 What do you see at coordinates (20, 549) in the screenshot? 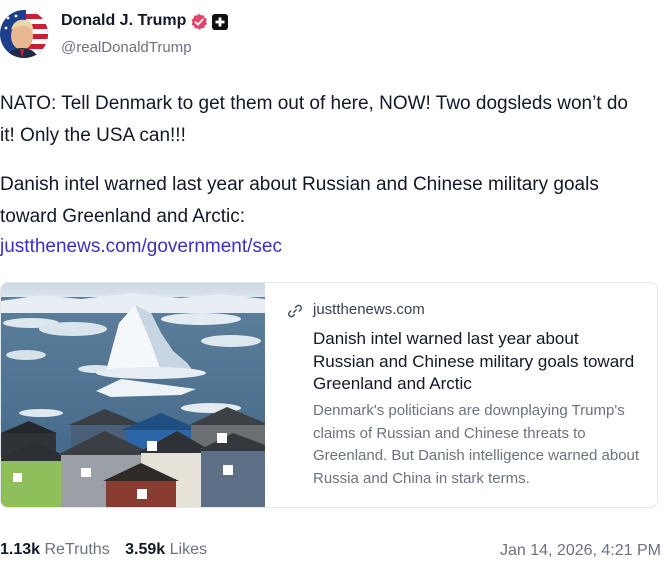
I see `retruths-count: 1.13k` at bounding box center [20, 549].